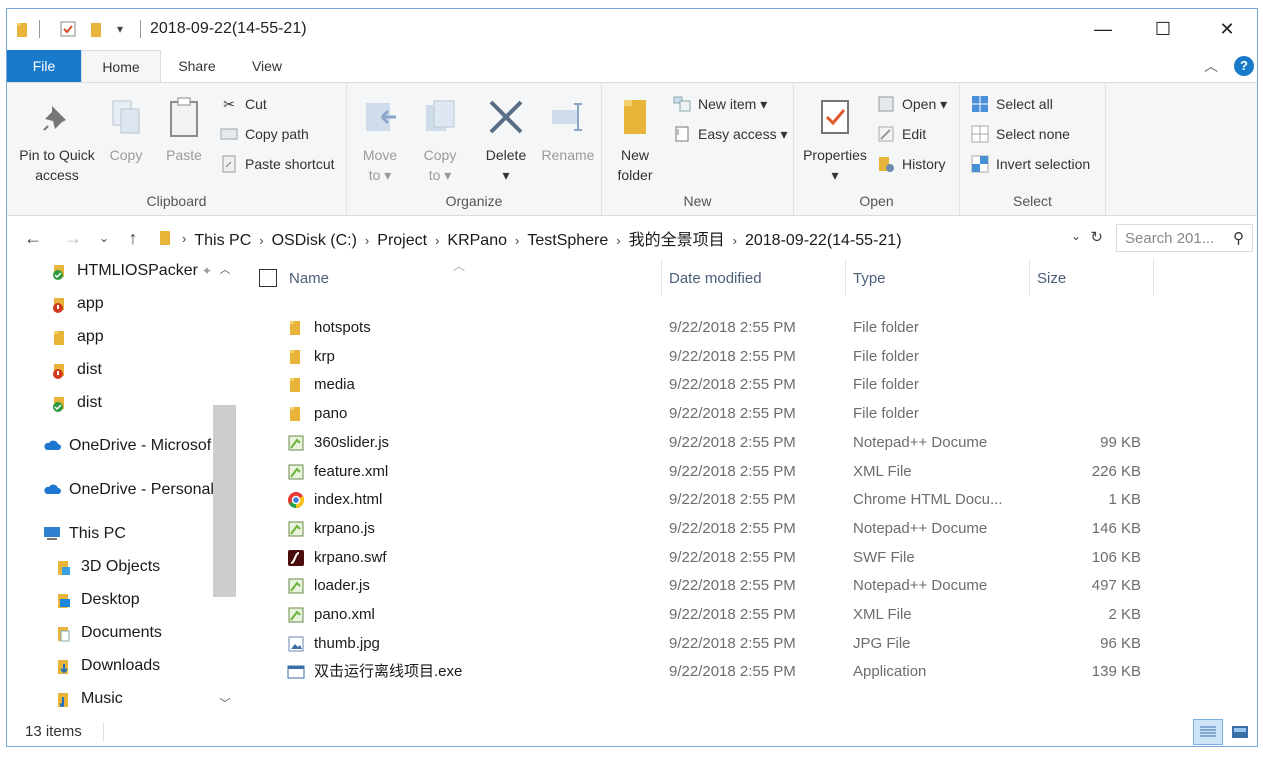  Describe the element at coordinates (128, 490) in the screenshot. I see `nav-item: OneDrive - Personal` at that location.